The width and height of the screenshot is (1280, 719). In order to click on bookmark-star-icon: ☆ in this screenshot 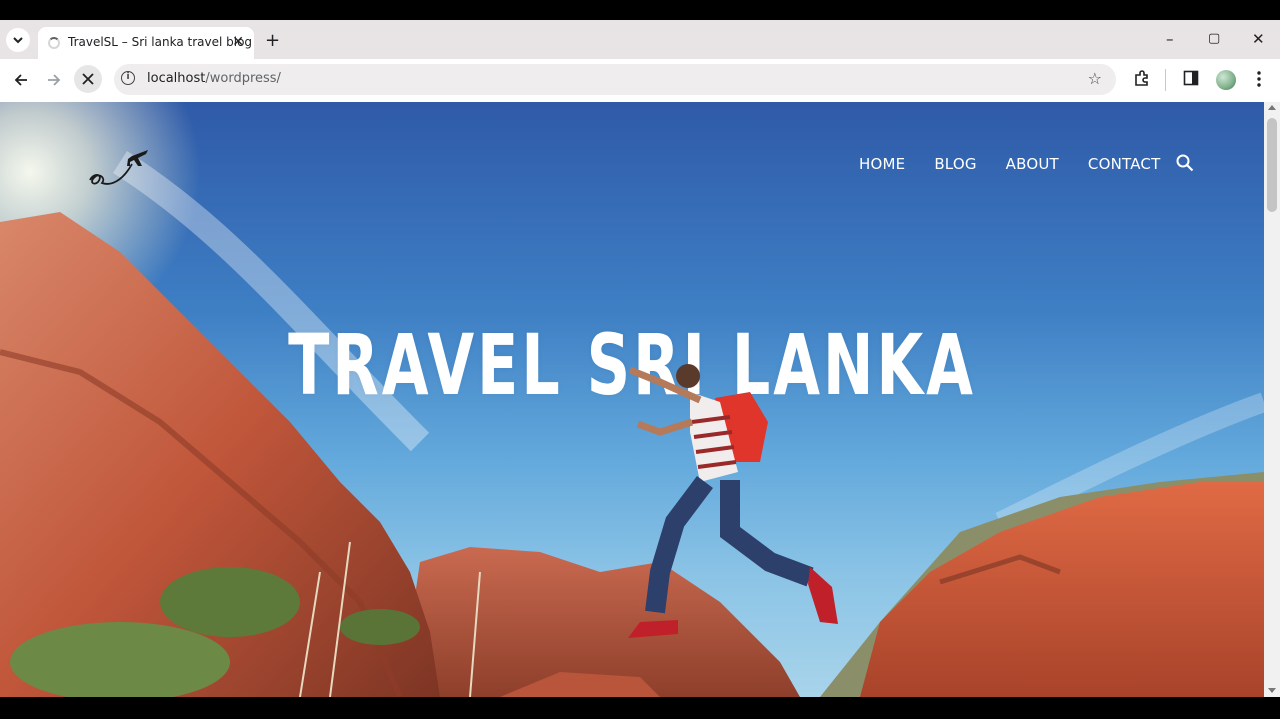, I will do `click(1095, 78)`.